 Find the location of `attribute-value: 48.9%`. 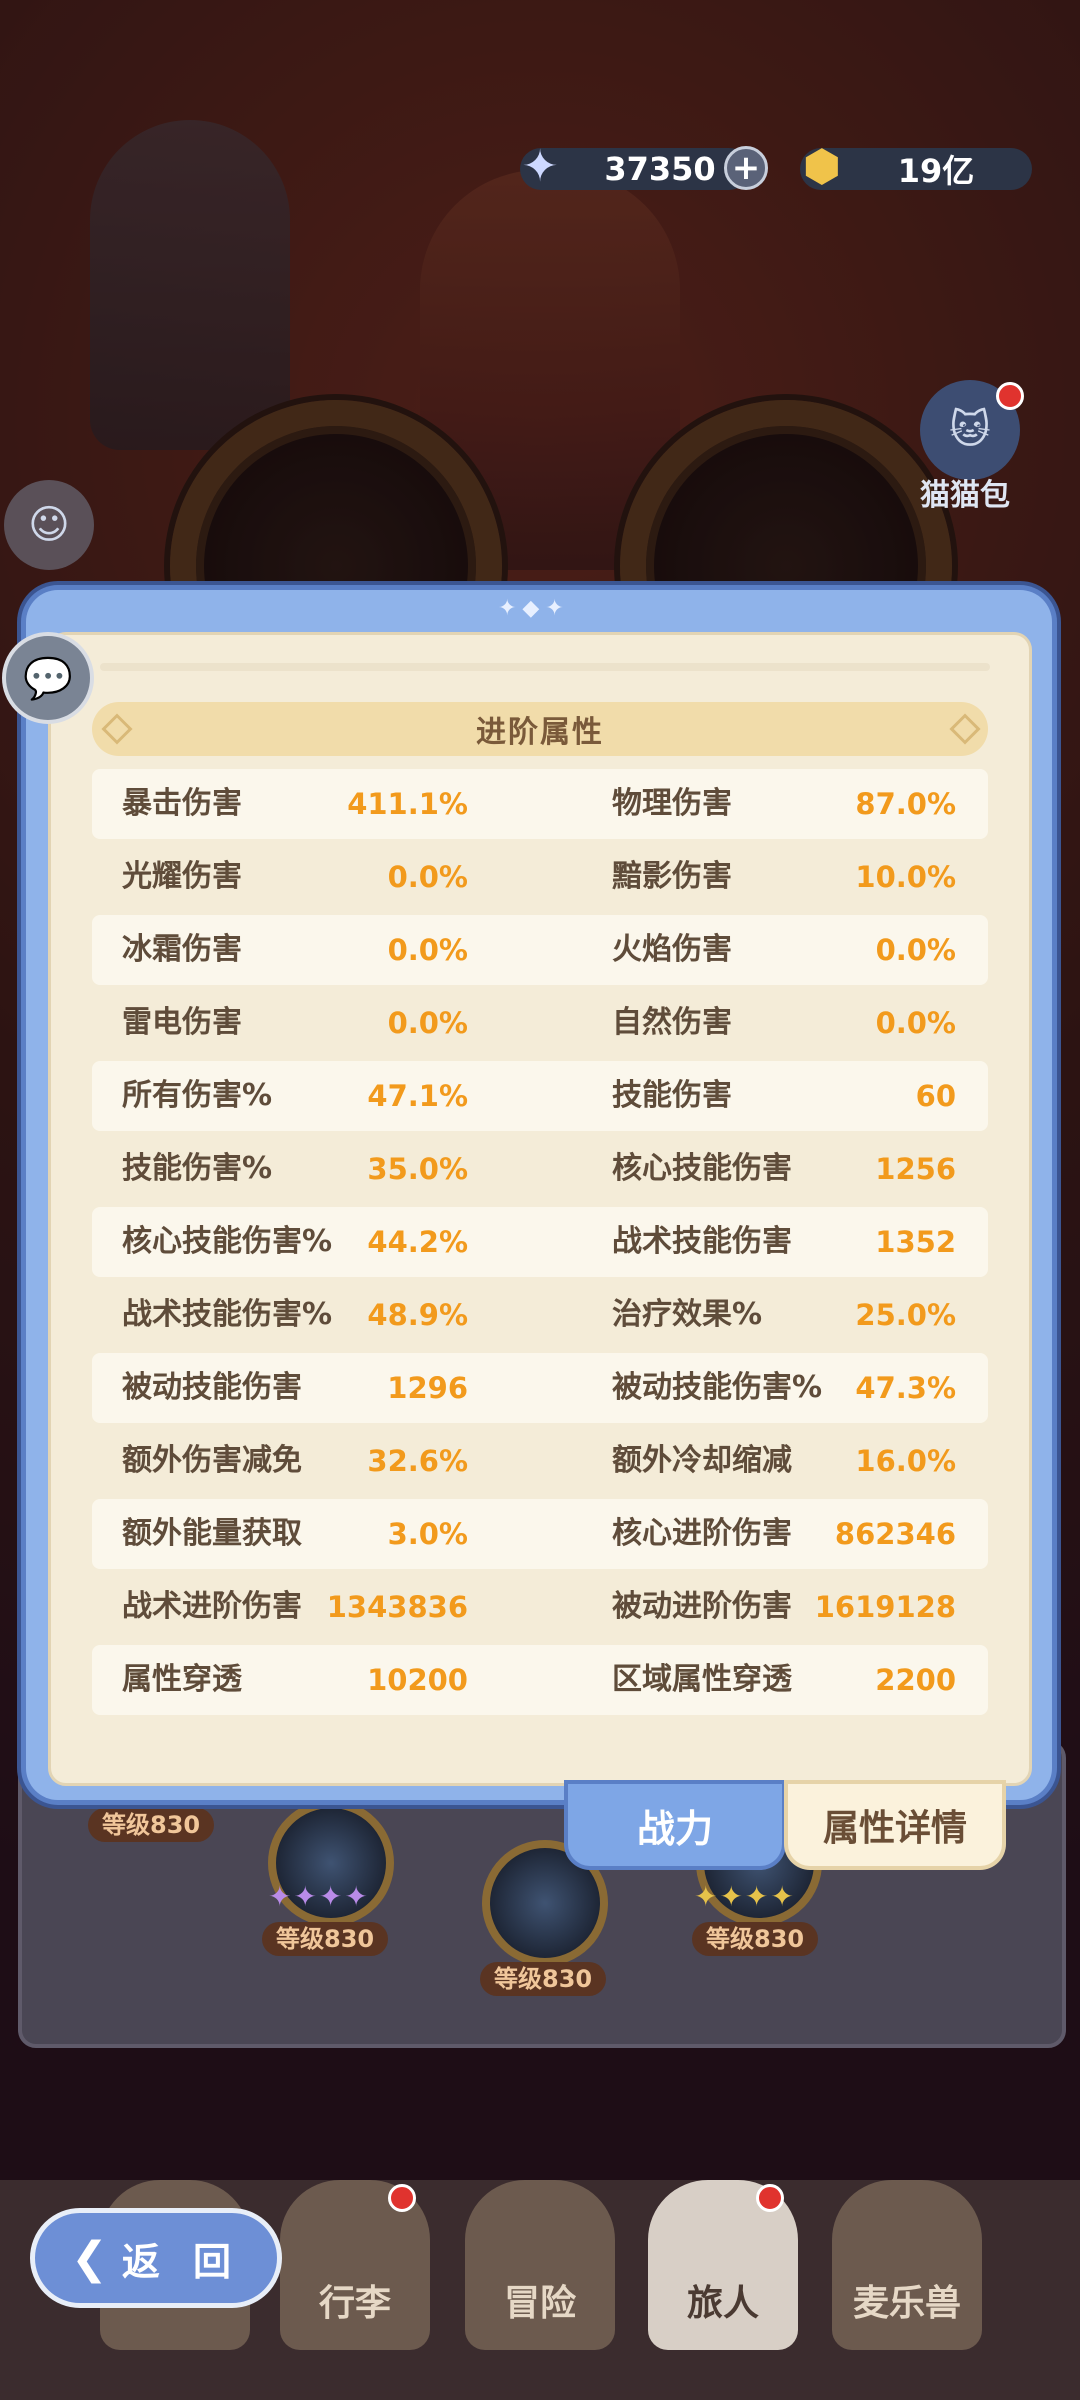

attribute-value: 48.9% is located at coordinates (417, 1315).